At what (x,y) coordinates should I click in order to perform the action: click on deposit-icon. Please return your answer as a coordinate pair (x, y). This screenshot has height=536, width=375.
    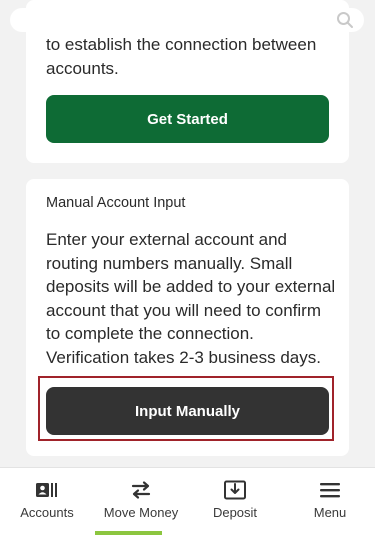
    Looking at the image, I should click on (235, 490).